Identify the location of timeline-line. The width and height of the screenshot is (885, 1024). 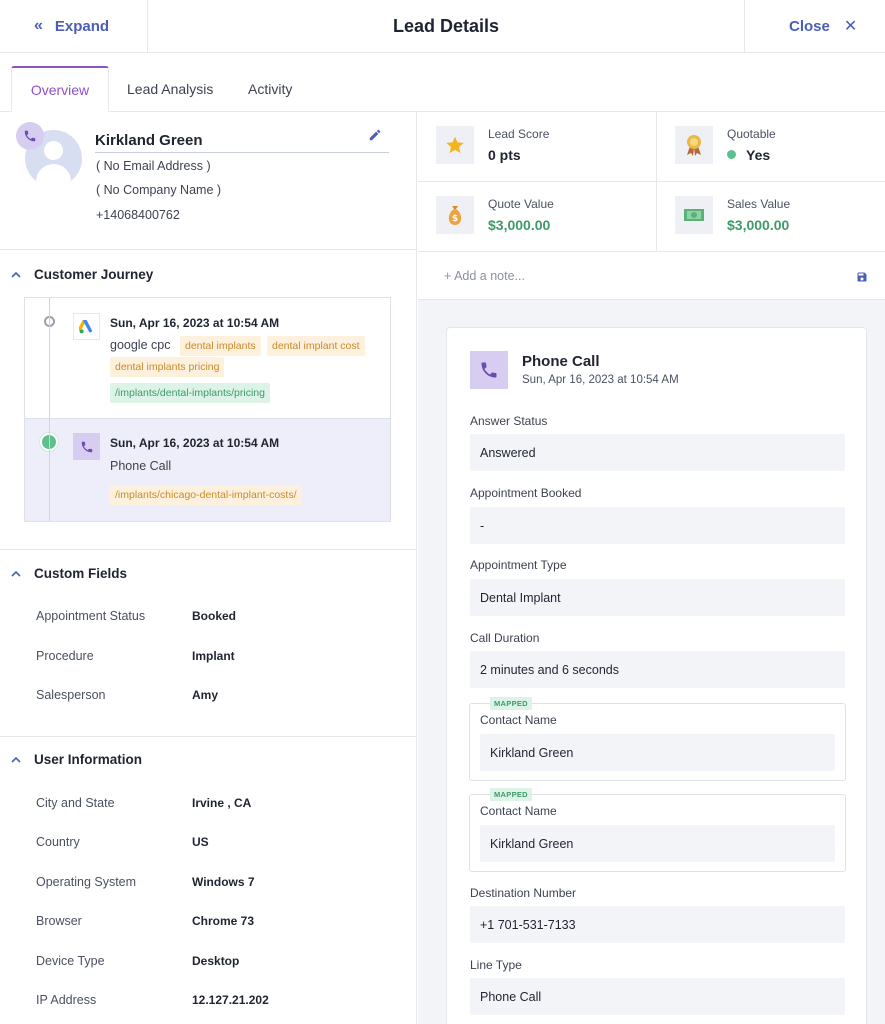
(49, 409).